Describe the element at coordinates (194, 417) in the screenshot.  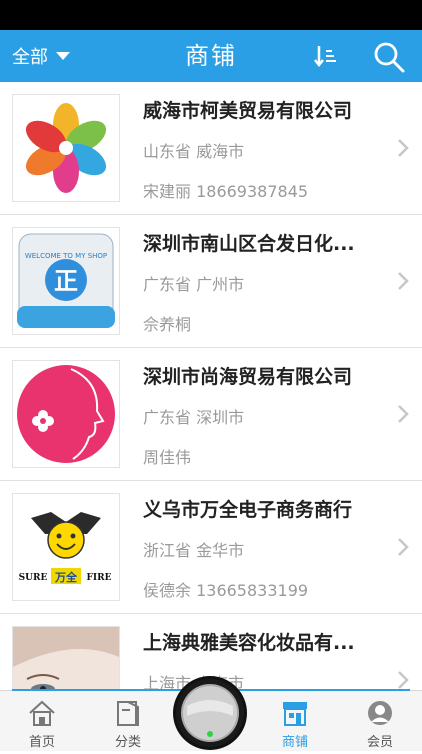
I see `shop-location: 广东省 深圳市` at that location.